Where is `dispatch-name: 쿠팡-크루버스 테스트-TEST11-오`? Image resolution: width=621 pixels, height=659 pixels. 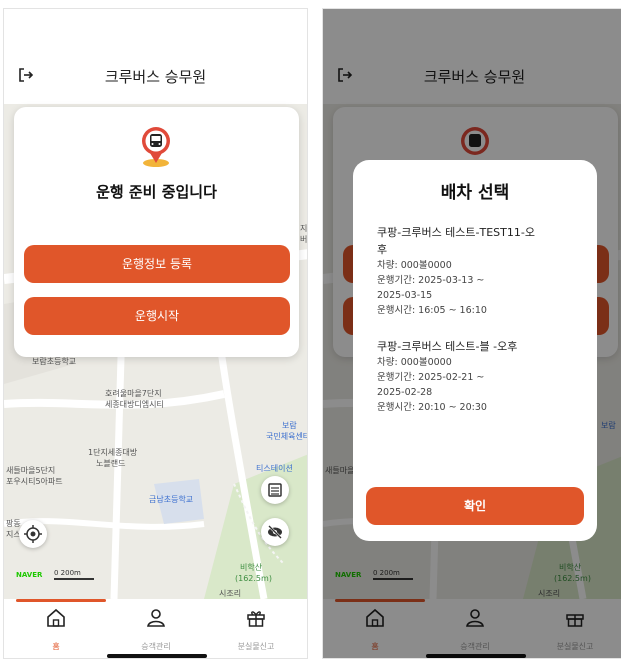
dispatch-name: 쿠팡-크루버스 테스트-TEST11-오 is located at coordinates (456, 232).